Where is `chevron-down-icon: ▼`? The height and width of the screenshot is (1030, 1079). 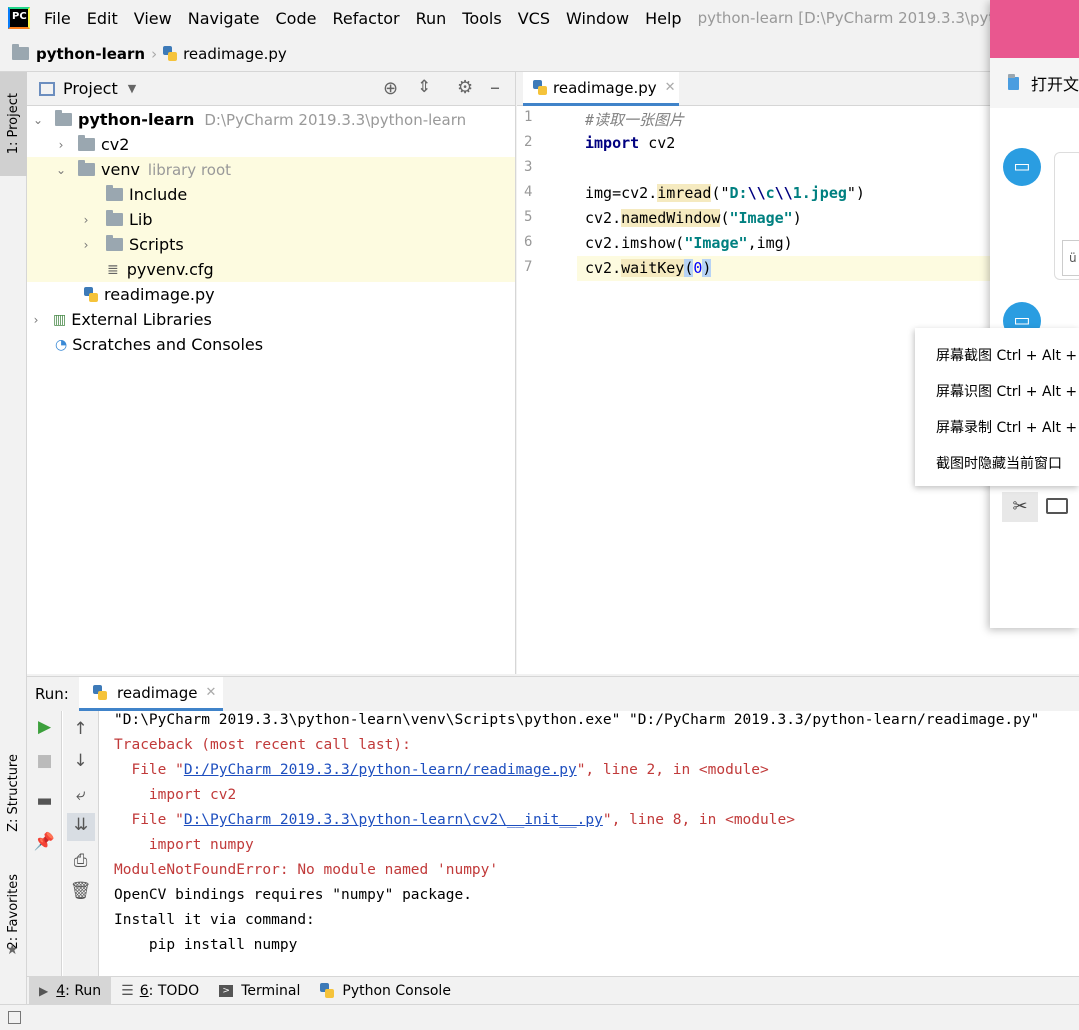 chevron-down-icon: ▼ is located at coordinates (132, 88).